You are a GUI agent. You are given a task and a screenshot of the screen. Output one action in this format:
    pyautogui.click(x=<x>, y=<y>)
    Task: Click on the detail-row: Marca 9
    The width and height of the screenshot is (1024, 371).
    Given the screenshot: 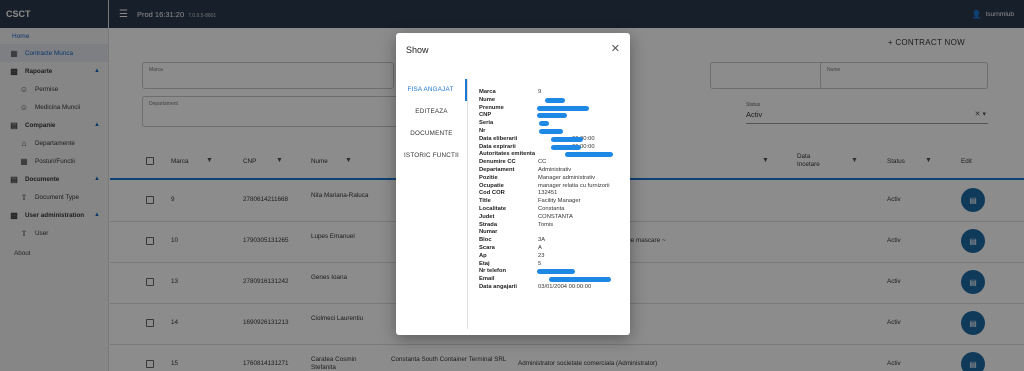 What is the action you would take?
    pyautogui.click(x=553, y=93)
    